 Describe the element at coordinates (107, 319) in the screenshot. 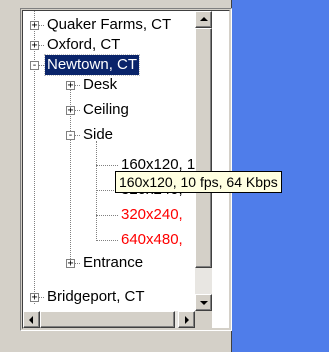

I see `horizontal-scroll-thumb` at that location.